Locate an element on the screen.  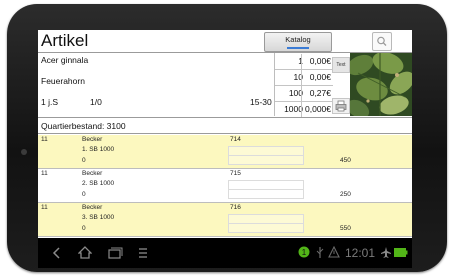
stock-label: Quartierbestand: 3100 is located at coordinates (225, 125).